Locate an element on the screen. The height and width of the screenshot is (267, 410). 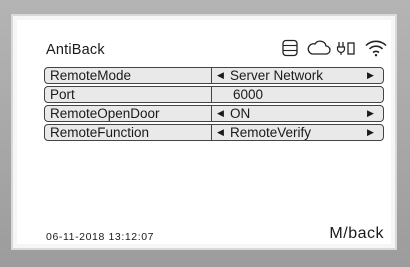
setting-value-selector: ◀ Server Network ▶ is located at coordinates (297, 75).